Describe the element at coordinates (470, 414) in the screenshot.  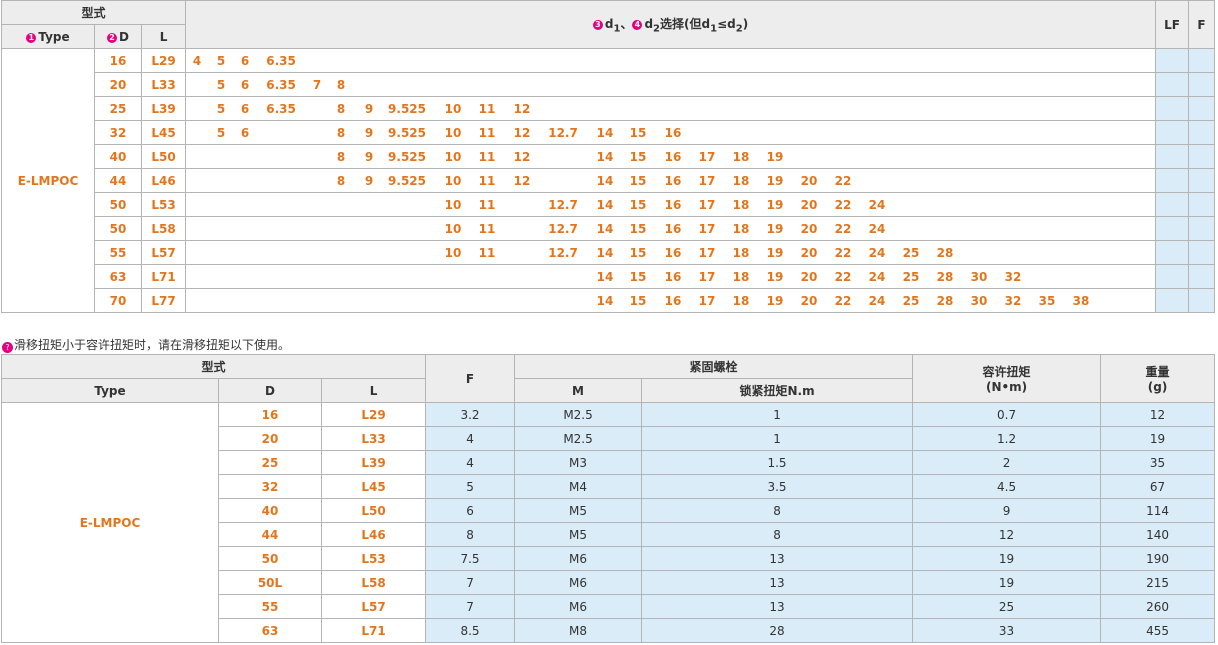
I see `spec-f-cell: 3.2` at that location.